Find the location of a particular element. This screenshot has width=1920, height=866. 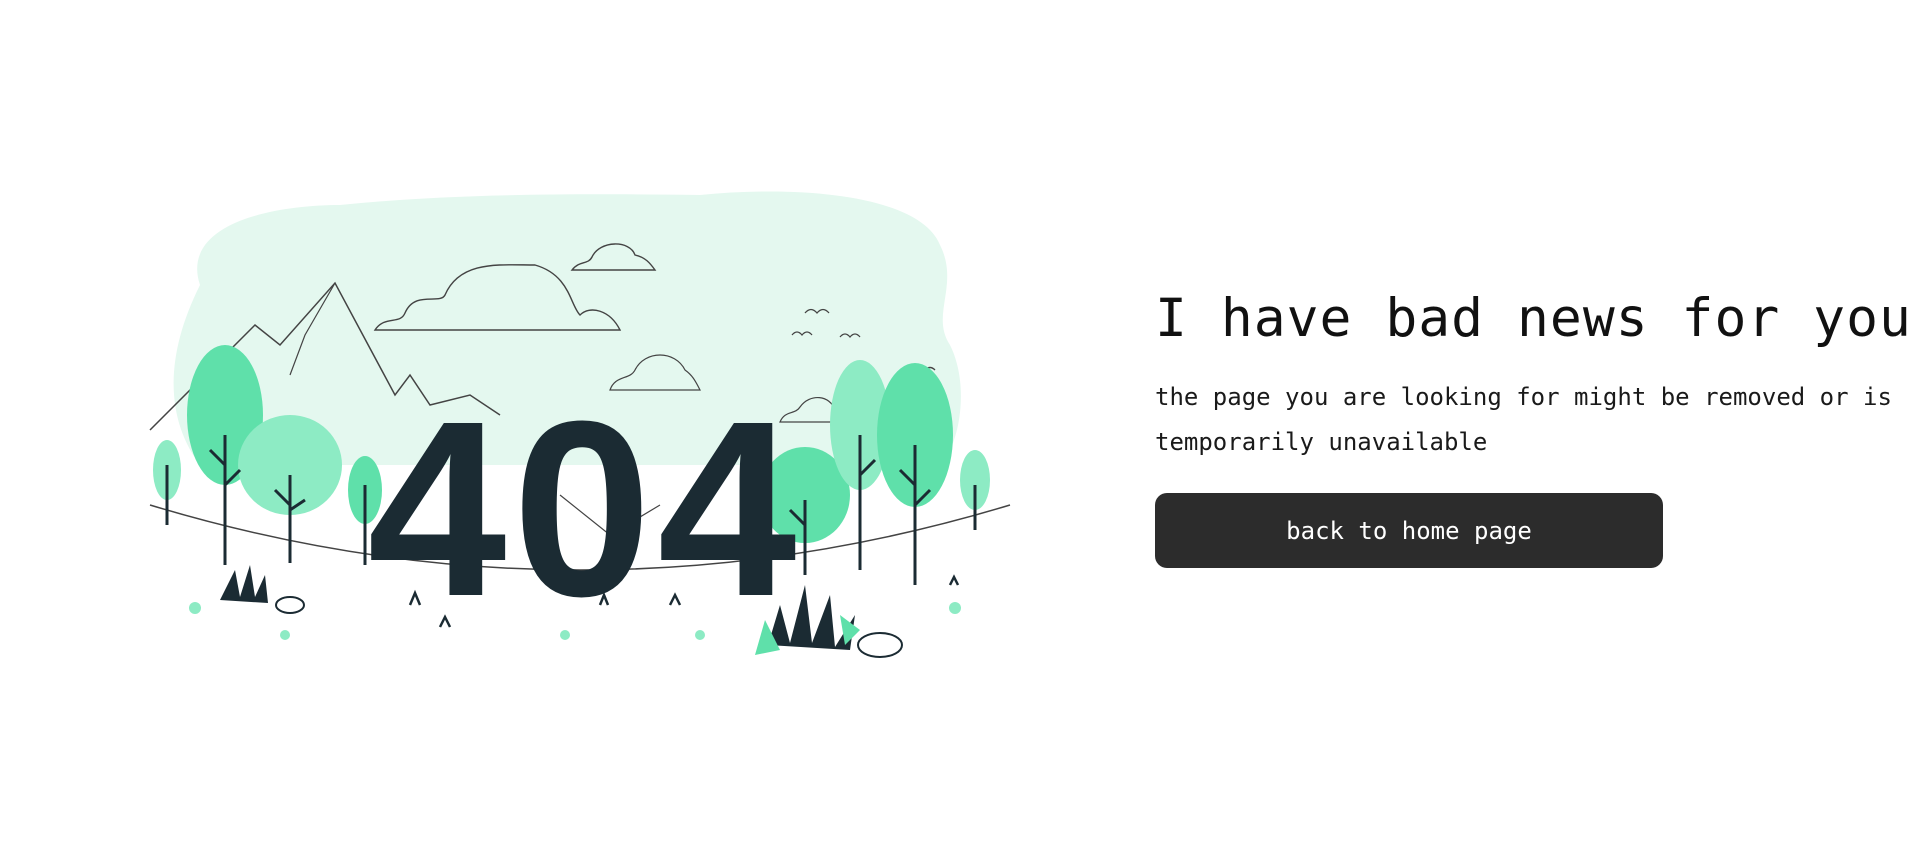

back-to-home-button: back to home page is located at coordinates (1409, 530).